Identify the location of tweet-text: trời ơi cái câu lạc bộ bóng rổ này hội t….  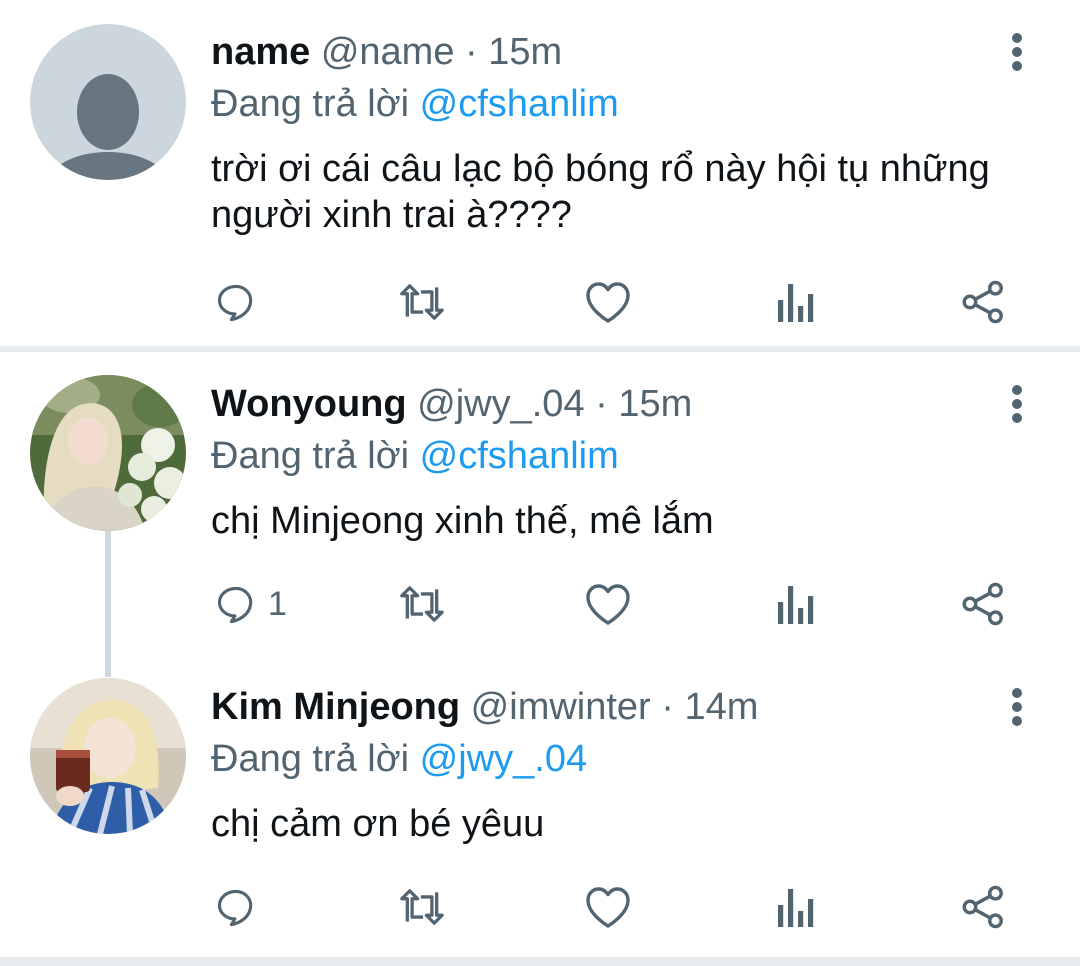
(600, 192).